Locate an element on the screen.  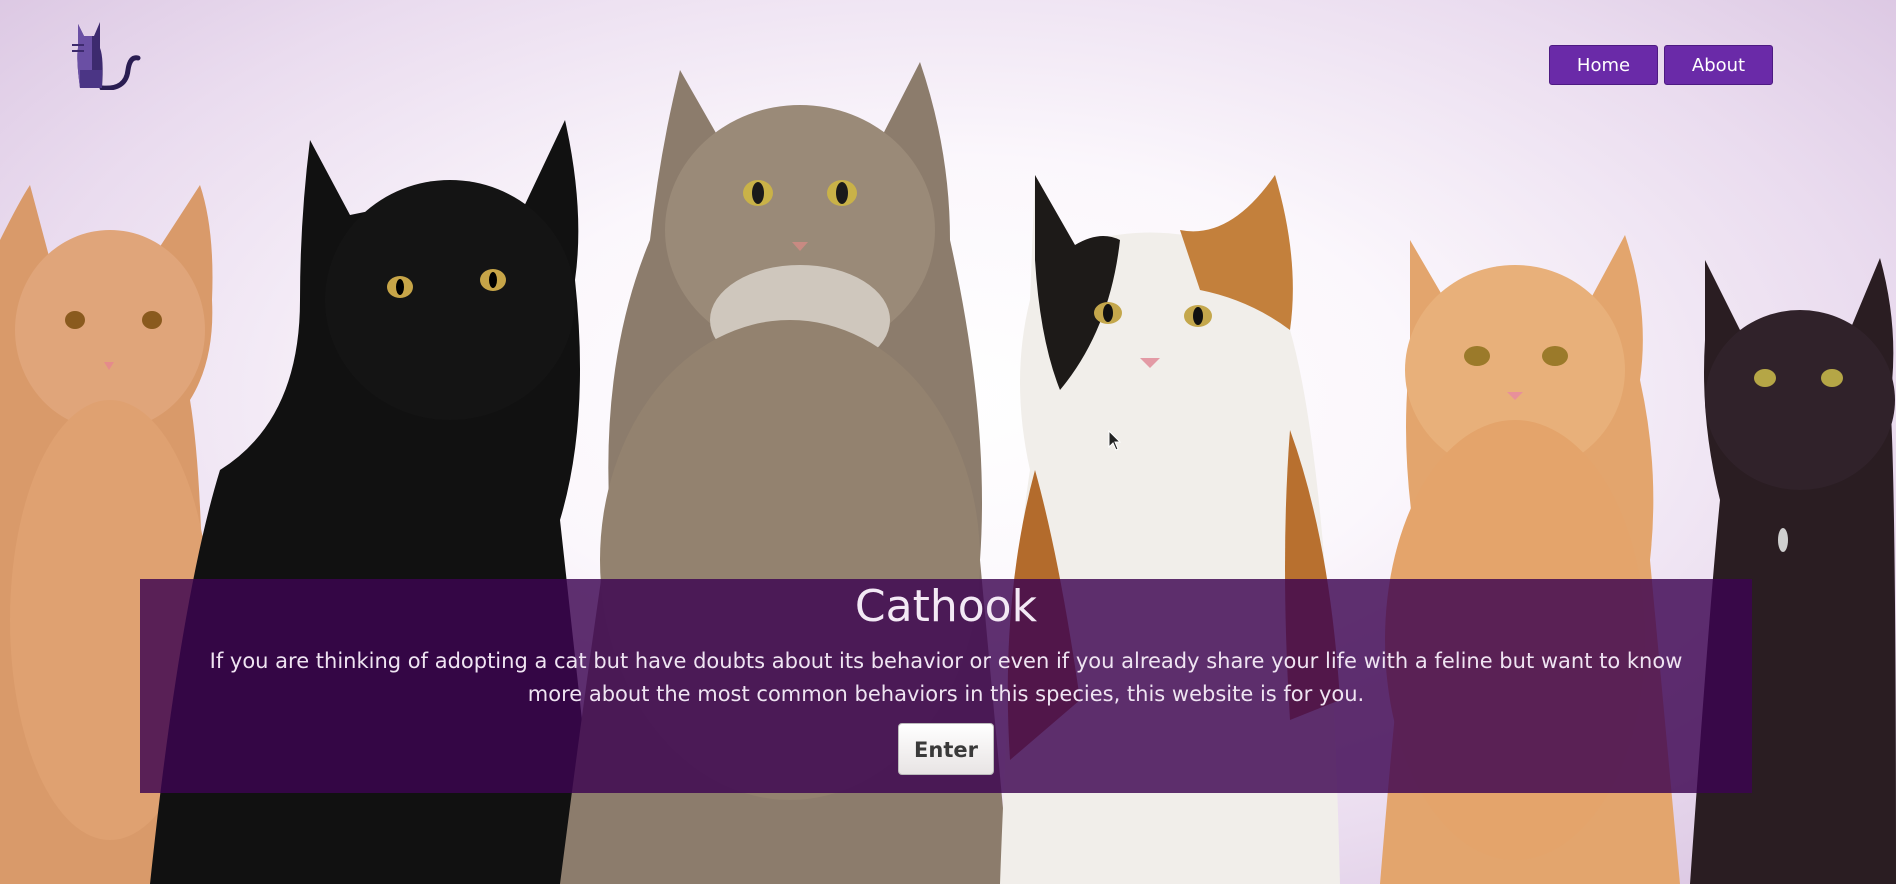
enter-button: Enter is located at coordinates (946, 749).